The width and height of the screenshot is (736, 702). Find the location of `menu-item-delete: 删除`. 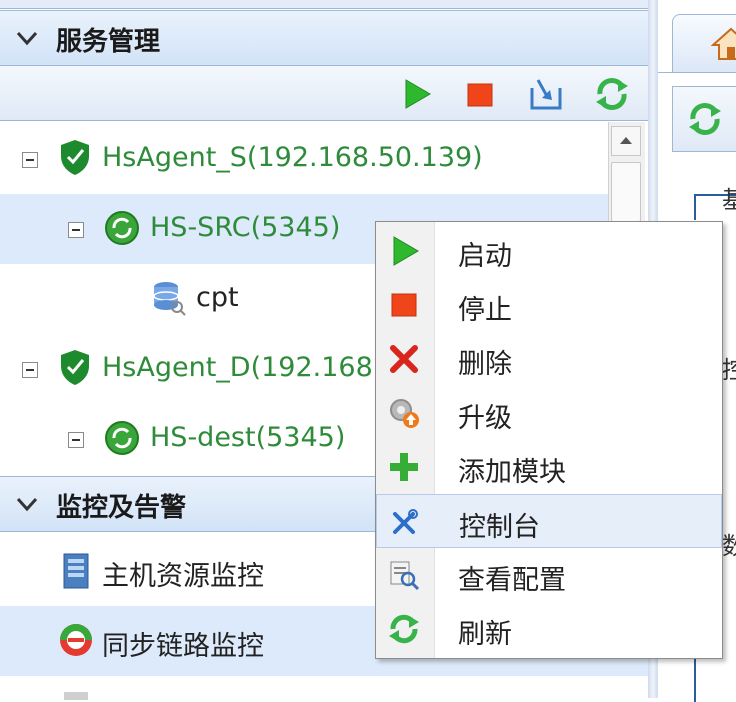

menu-item-delete: 删除 is located at coordinates (549, 359).